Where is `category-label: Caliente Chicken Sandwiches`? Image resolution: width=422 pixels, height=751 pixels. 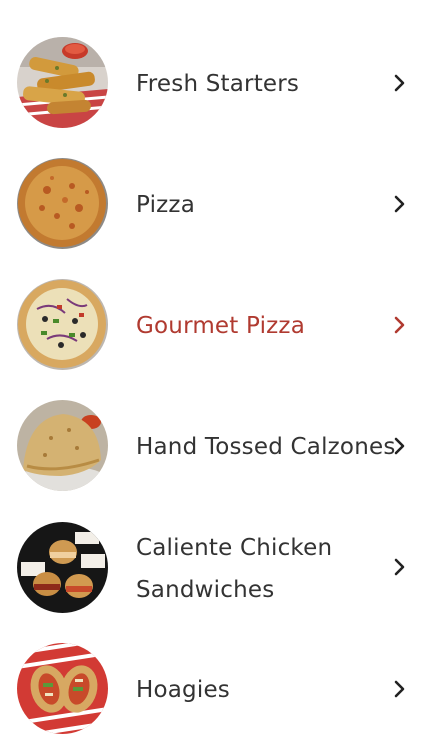
category-label: Caliente Chicken Sandwiches is located at coordinates (234, 569).